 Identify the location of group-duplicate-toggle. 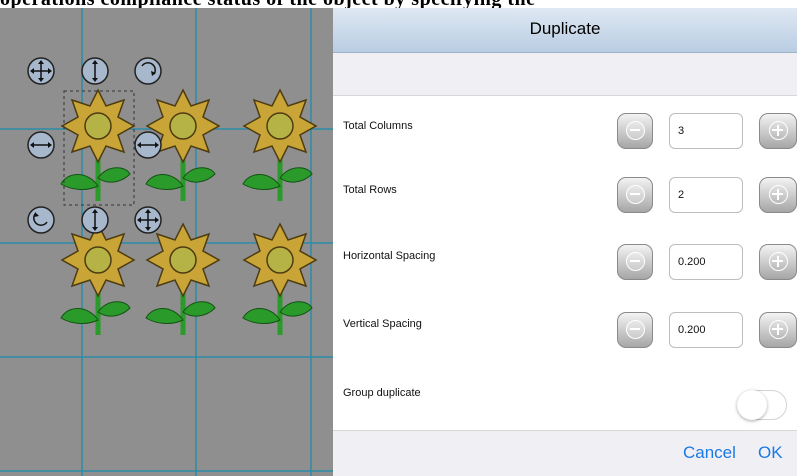
(762, 405).